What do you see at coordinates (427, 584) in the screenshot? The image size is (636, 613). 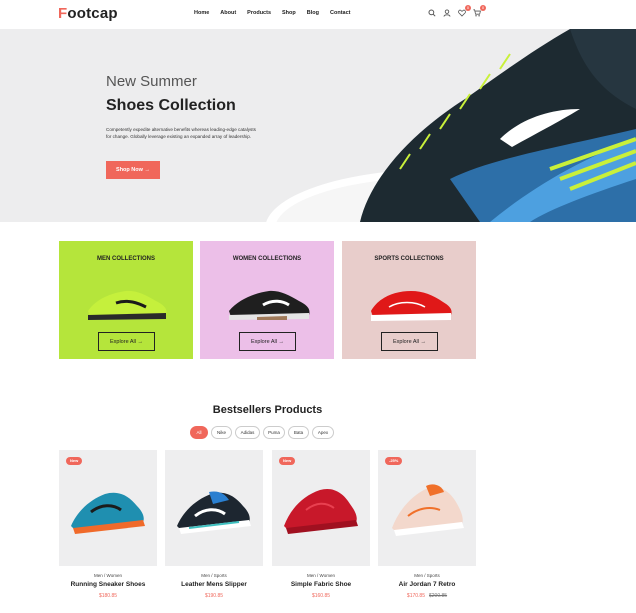 I see `product-name: Air Jordan 7 Retro` at bounding box center [427, 584].